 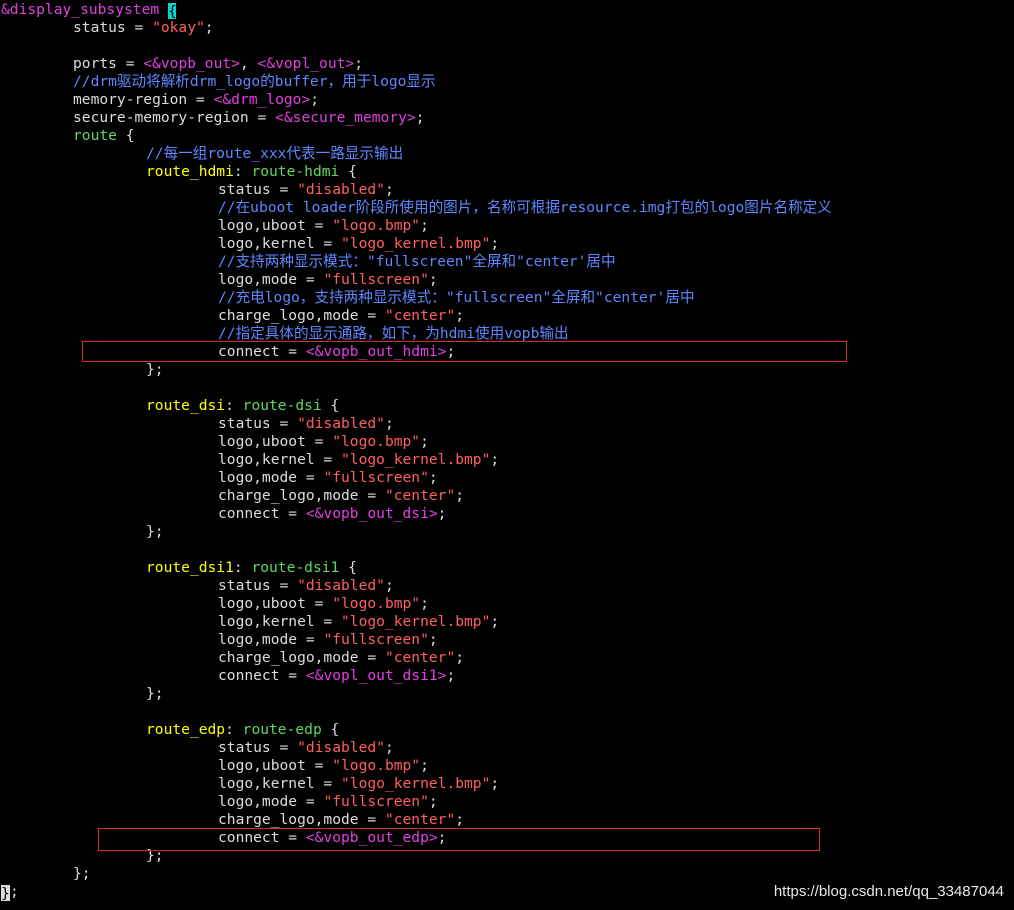 What do you see at coordinates (107, 28) in the screenshot?
I see `code-line: status = "okay";` at bounding box center [107, 28].